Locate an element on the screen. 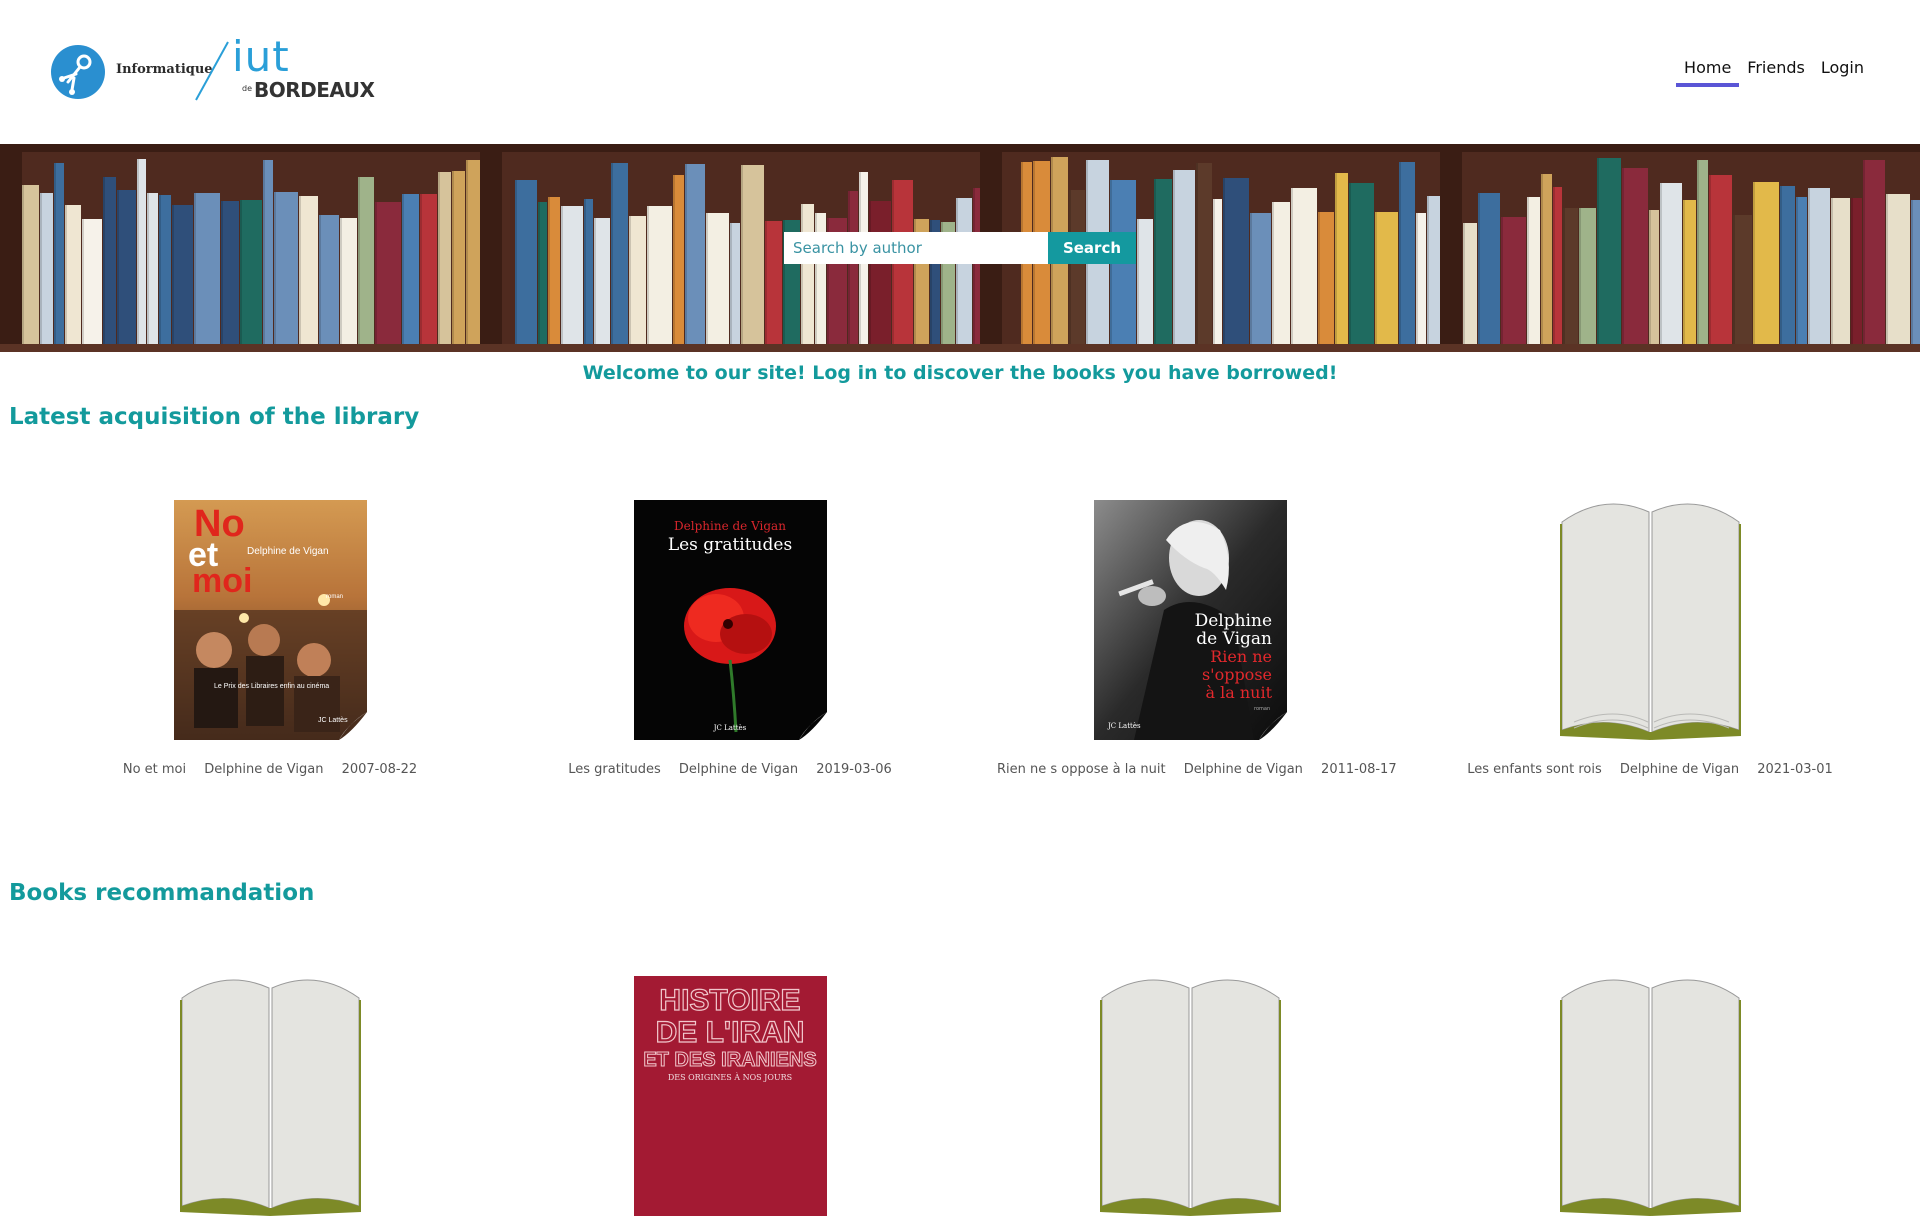  cover-title-line2: DE L'IRAN is located at coordinates (730, 1032).